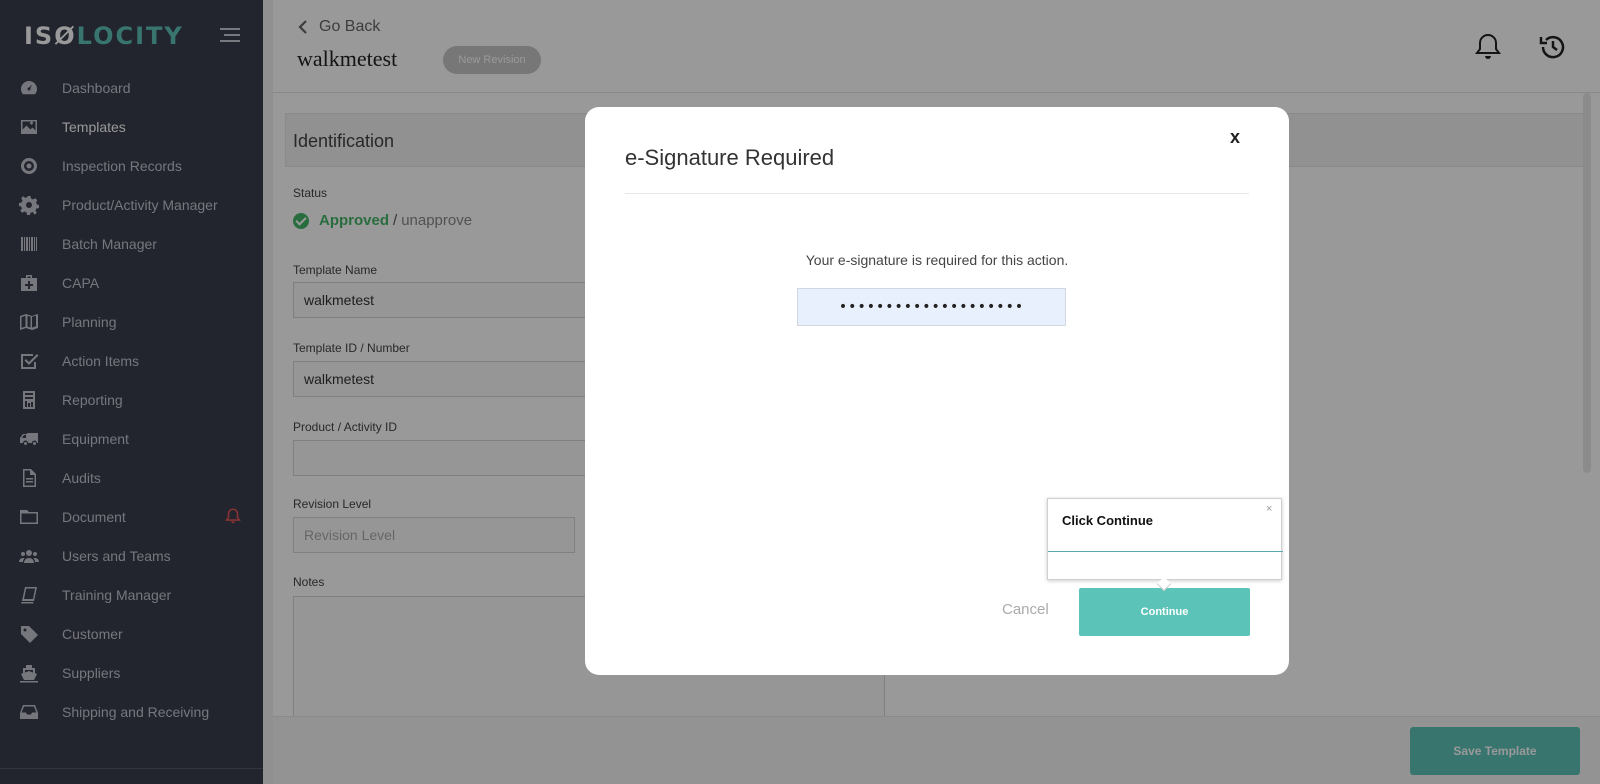 The height and width of the screenshot is (784, 1600). Describe the element at coordinates (1165, 545) in the screenshot. I see `walkthrough-tooltip: Click Continue ×` at that location.